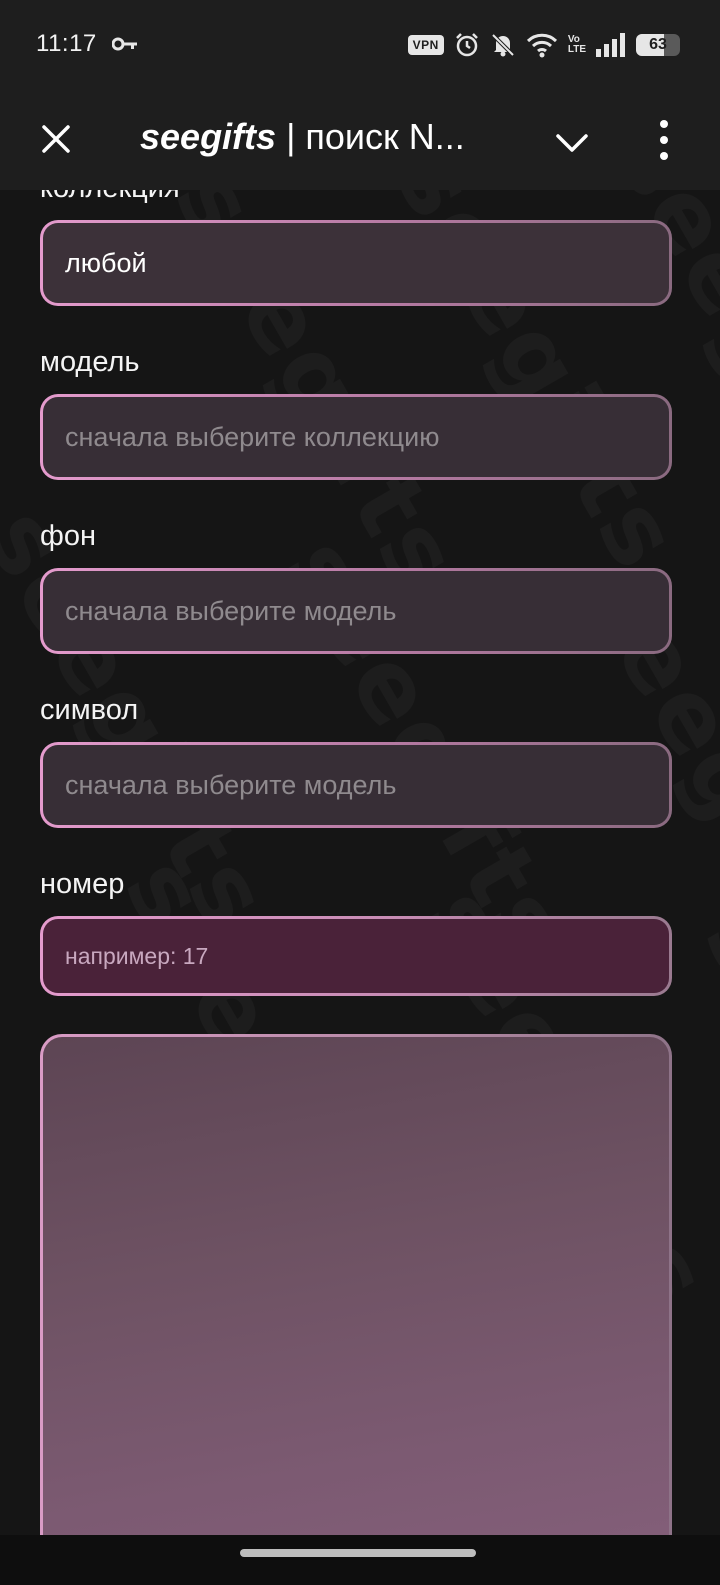  Describe the element at coordinates (610, 45) in the screenshot. I see `signal-icon` at that location.